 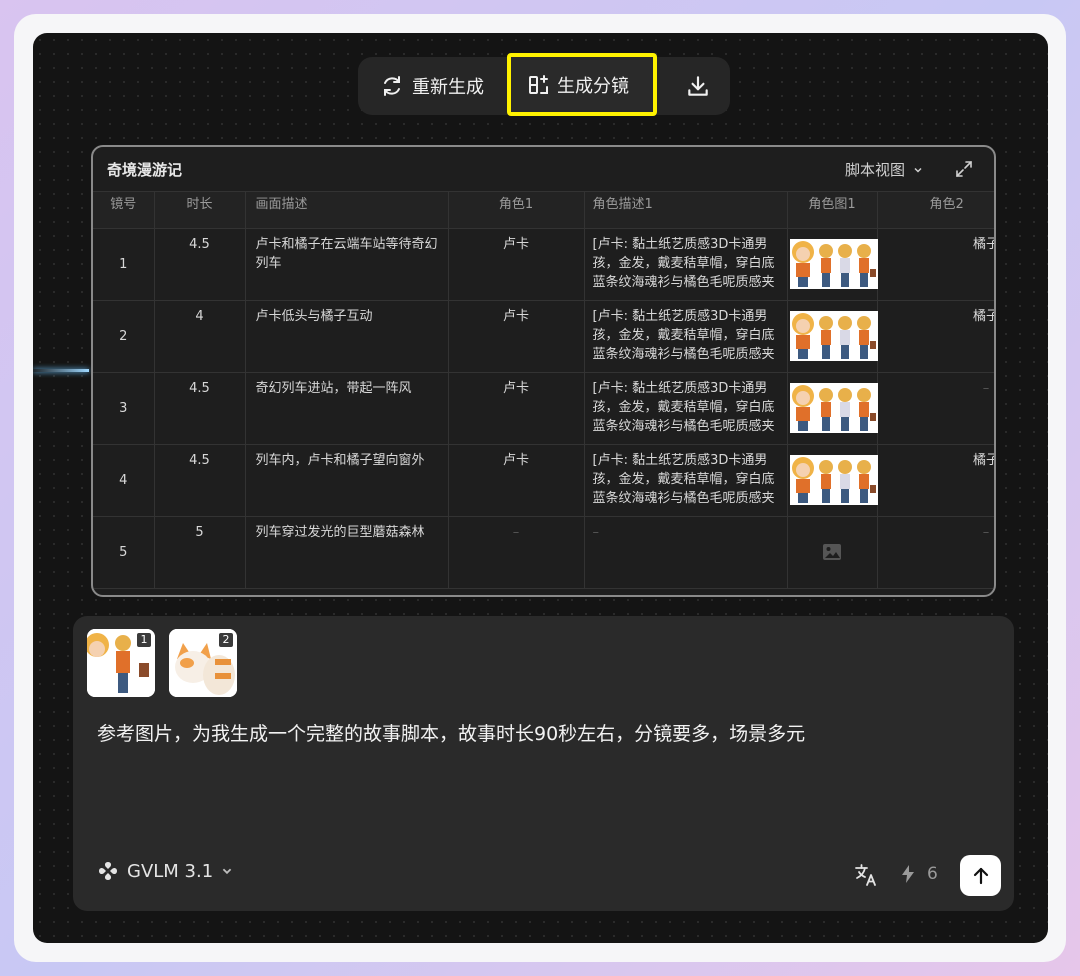 What do you see at coordinates (538, 84) in the screenshot?
I see `storyboard-icon` at bounding box center [538, 84].